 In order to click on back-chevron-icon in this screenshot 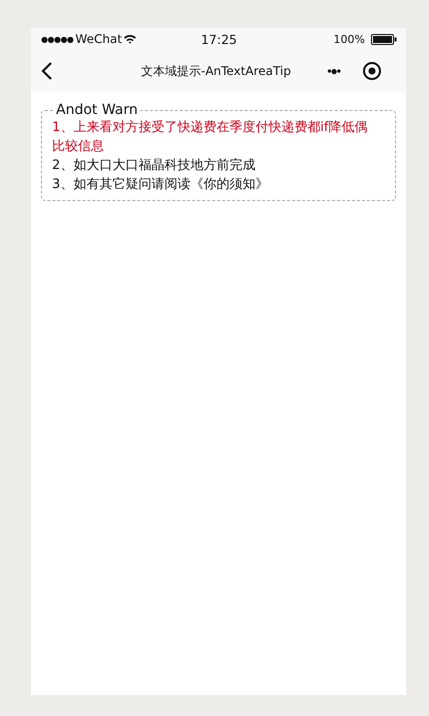, I will do `click(47, 71)`.